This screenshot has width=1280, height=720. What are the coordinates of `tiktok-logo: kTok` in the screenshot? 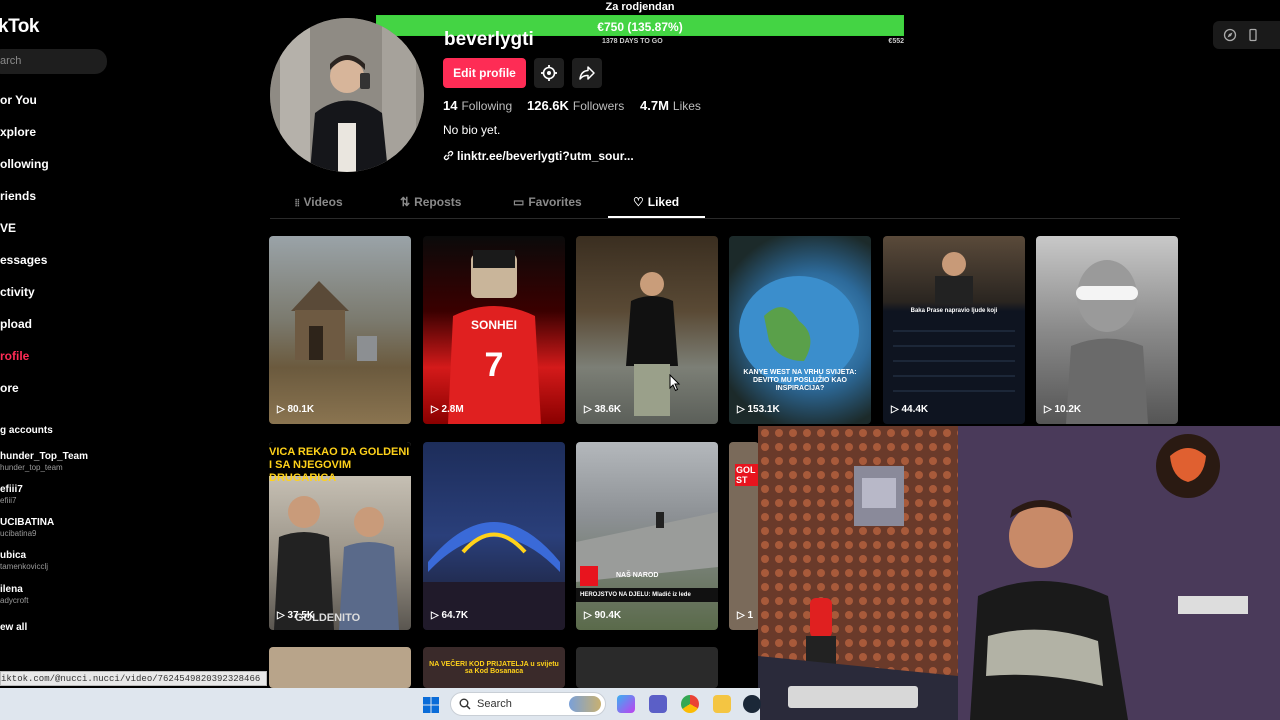 It's located at (19, 27).